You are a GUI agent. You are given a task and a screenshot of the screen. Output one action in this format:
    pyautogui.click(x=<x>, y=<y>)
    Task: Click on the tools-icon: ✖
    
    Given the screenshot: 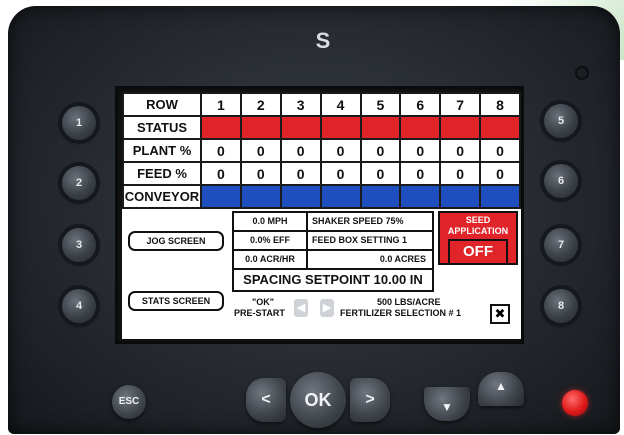 What is the action you would take?
    pyautogui.click(x=500, y=314)
    